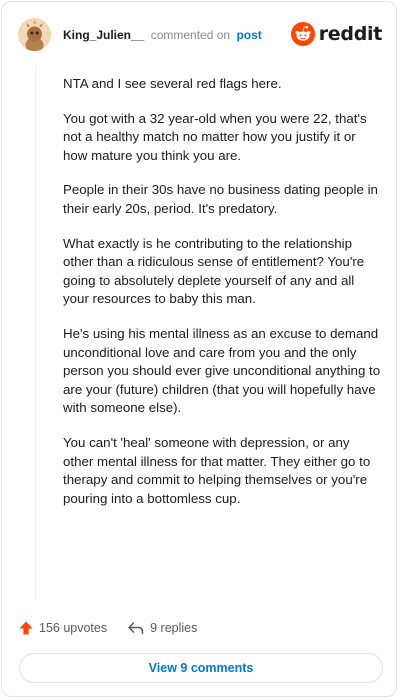 The width and height of the screenshot is (400, 700). What do you see at coordinates (26, 628) in the screenshot?
I see `upvote-arrow-icon` at bounding box center [26, 628].